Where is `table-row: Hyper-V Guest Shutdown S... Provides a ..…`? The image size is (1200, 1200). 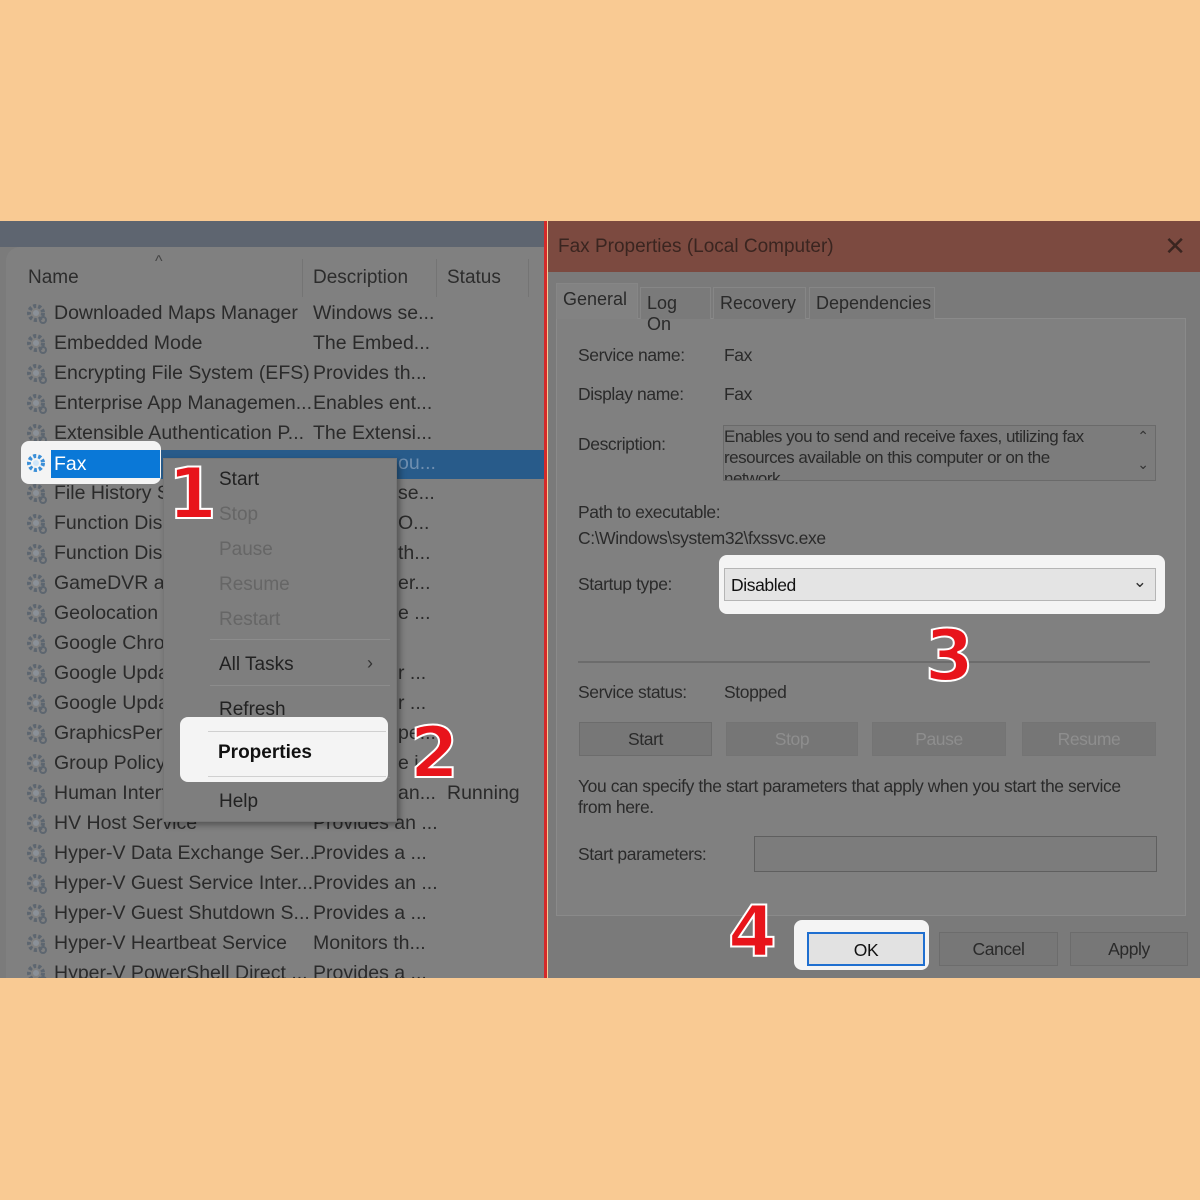 table-row: Hyper-V Guest Shutdown S... Provides a ..… is located at coordinates (272, 914).